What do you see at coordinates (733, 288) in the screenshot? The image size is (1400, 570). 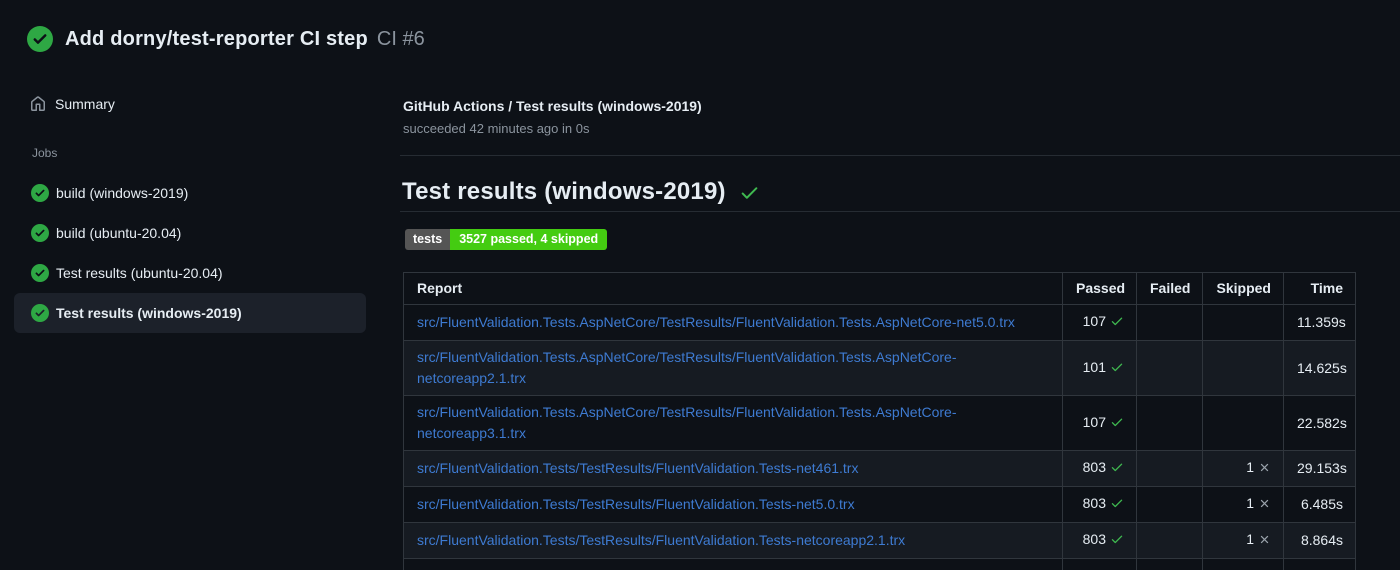 I see `column-header-report: Report` at bounding box center [733, 288].